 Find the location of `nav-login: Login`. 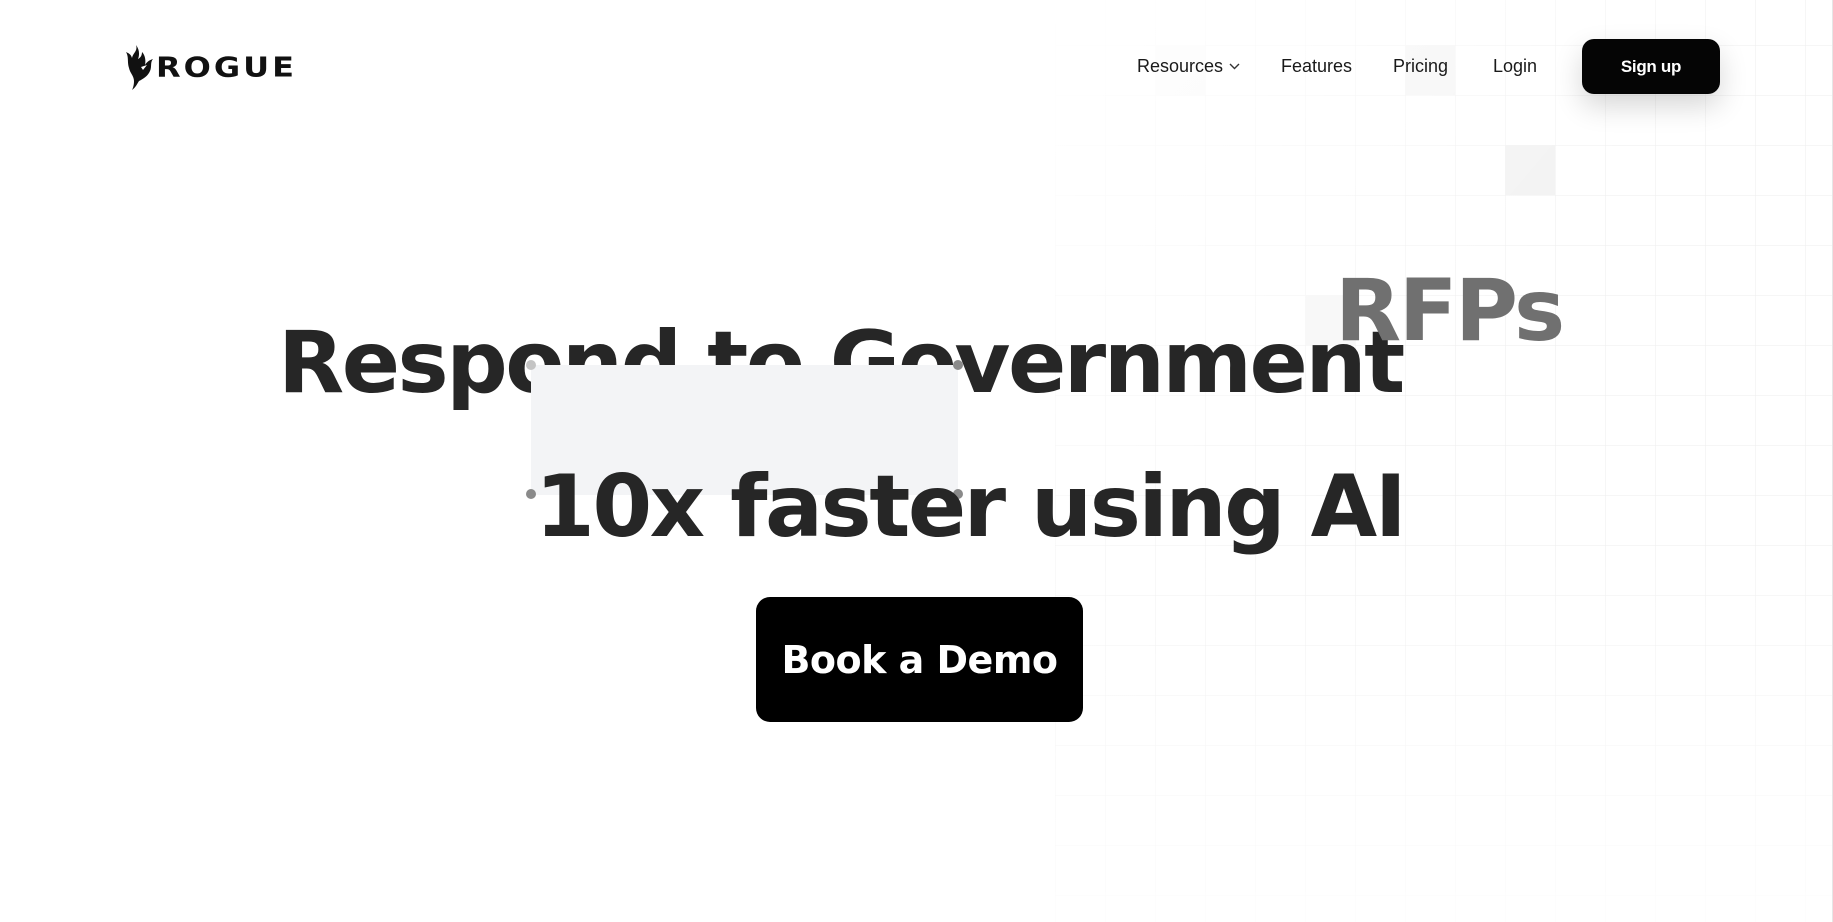

nav-login: Login is located at coordinates (1515, 66).